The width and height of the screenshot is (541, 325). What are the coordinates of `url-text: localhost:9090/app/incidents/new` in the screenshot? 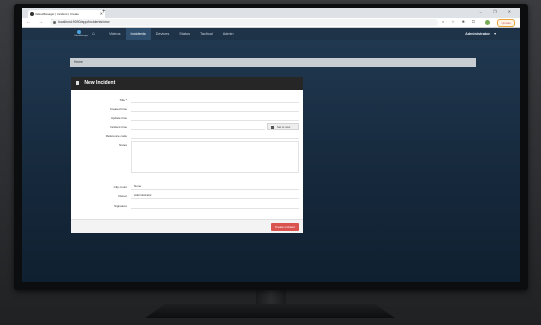 It's located at (84, 22).